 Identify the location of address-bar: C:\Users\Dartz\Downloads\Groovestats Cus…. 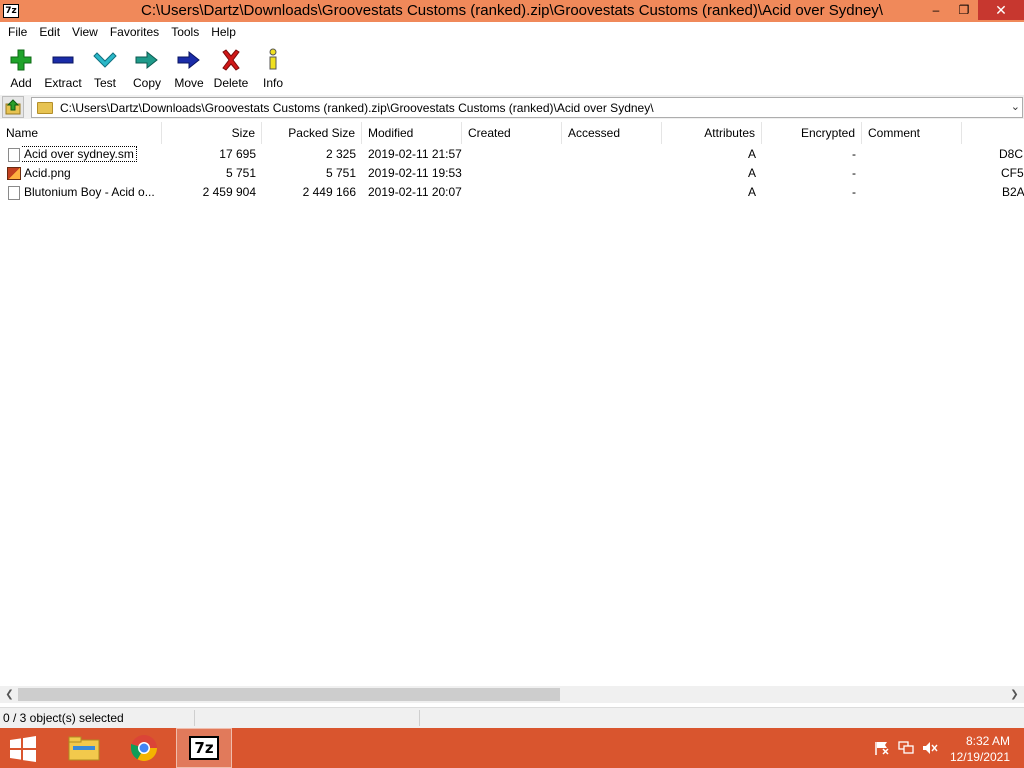
(512, 107).